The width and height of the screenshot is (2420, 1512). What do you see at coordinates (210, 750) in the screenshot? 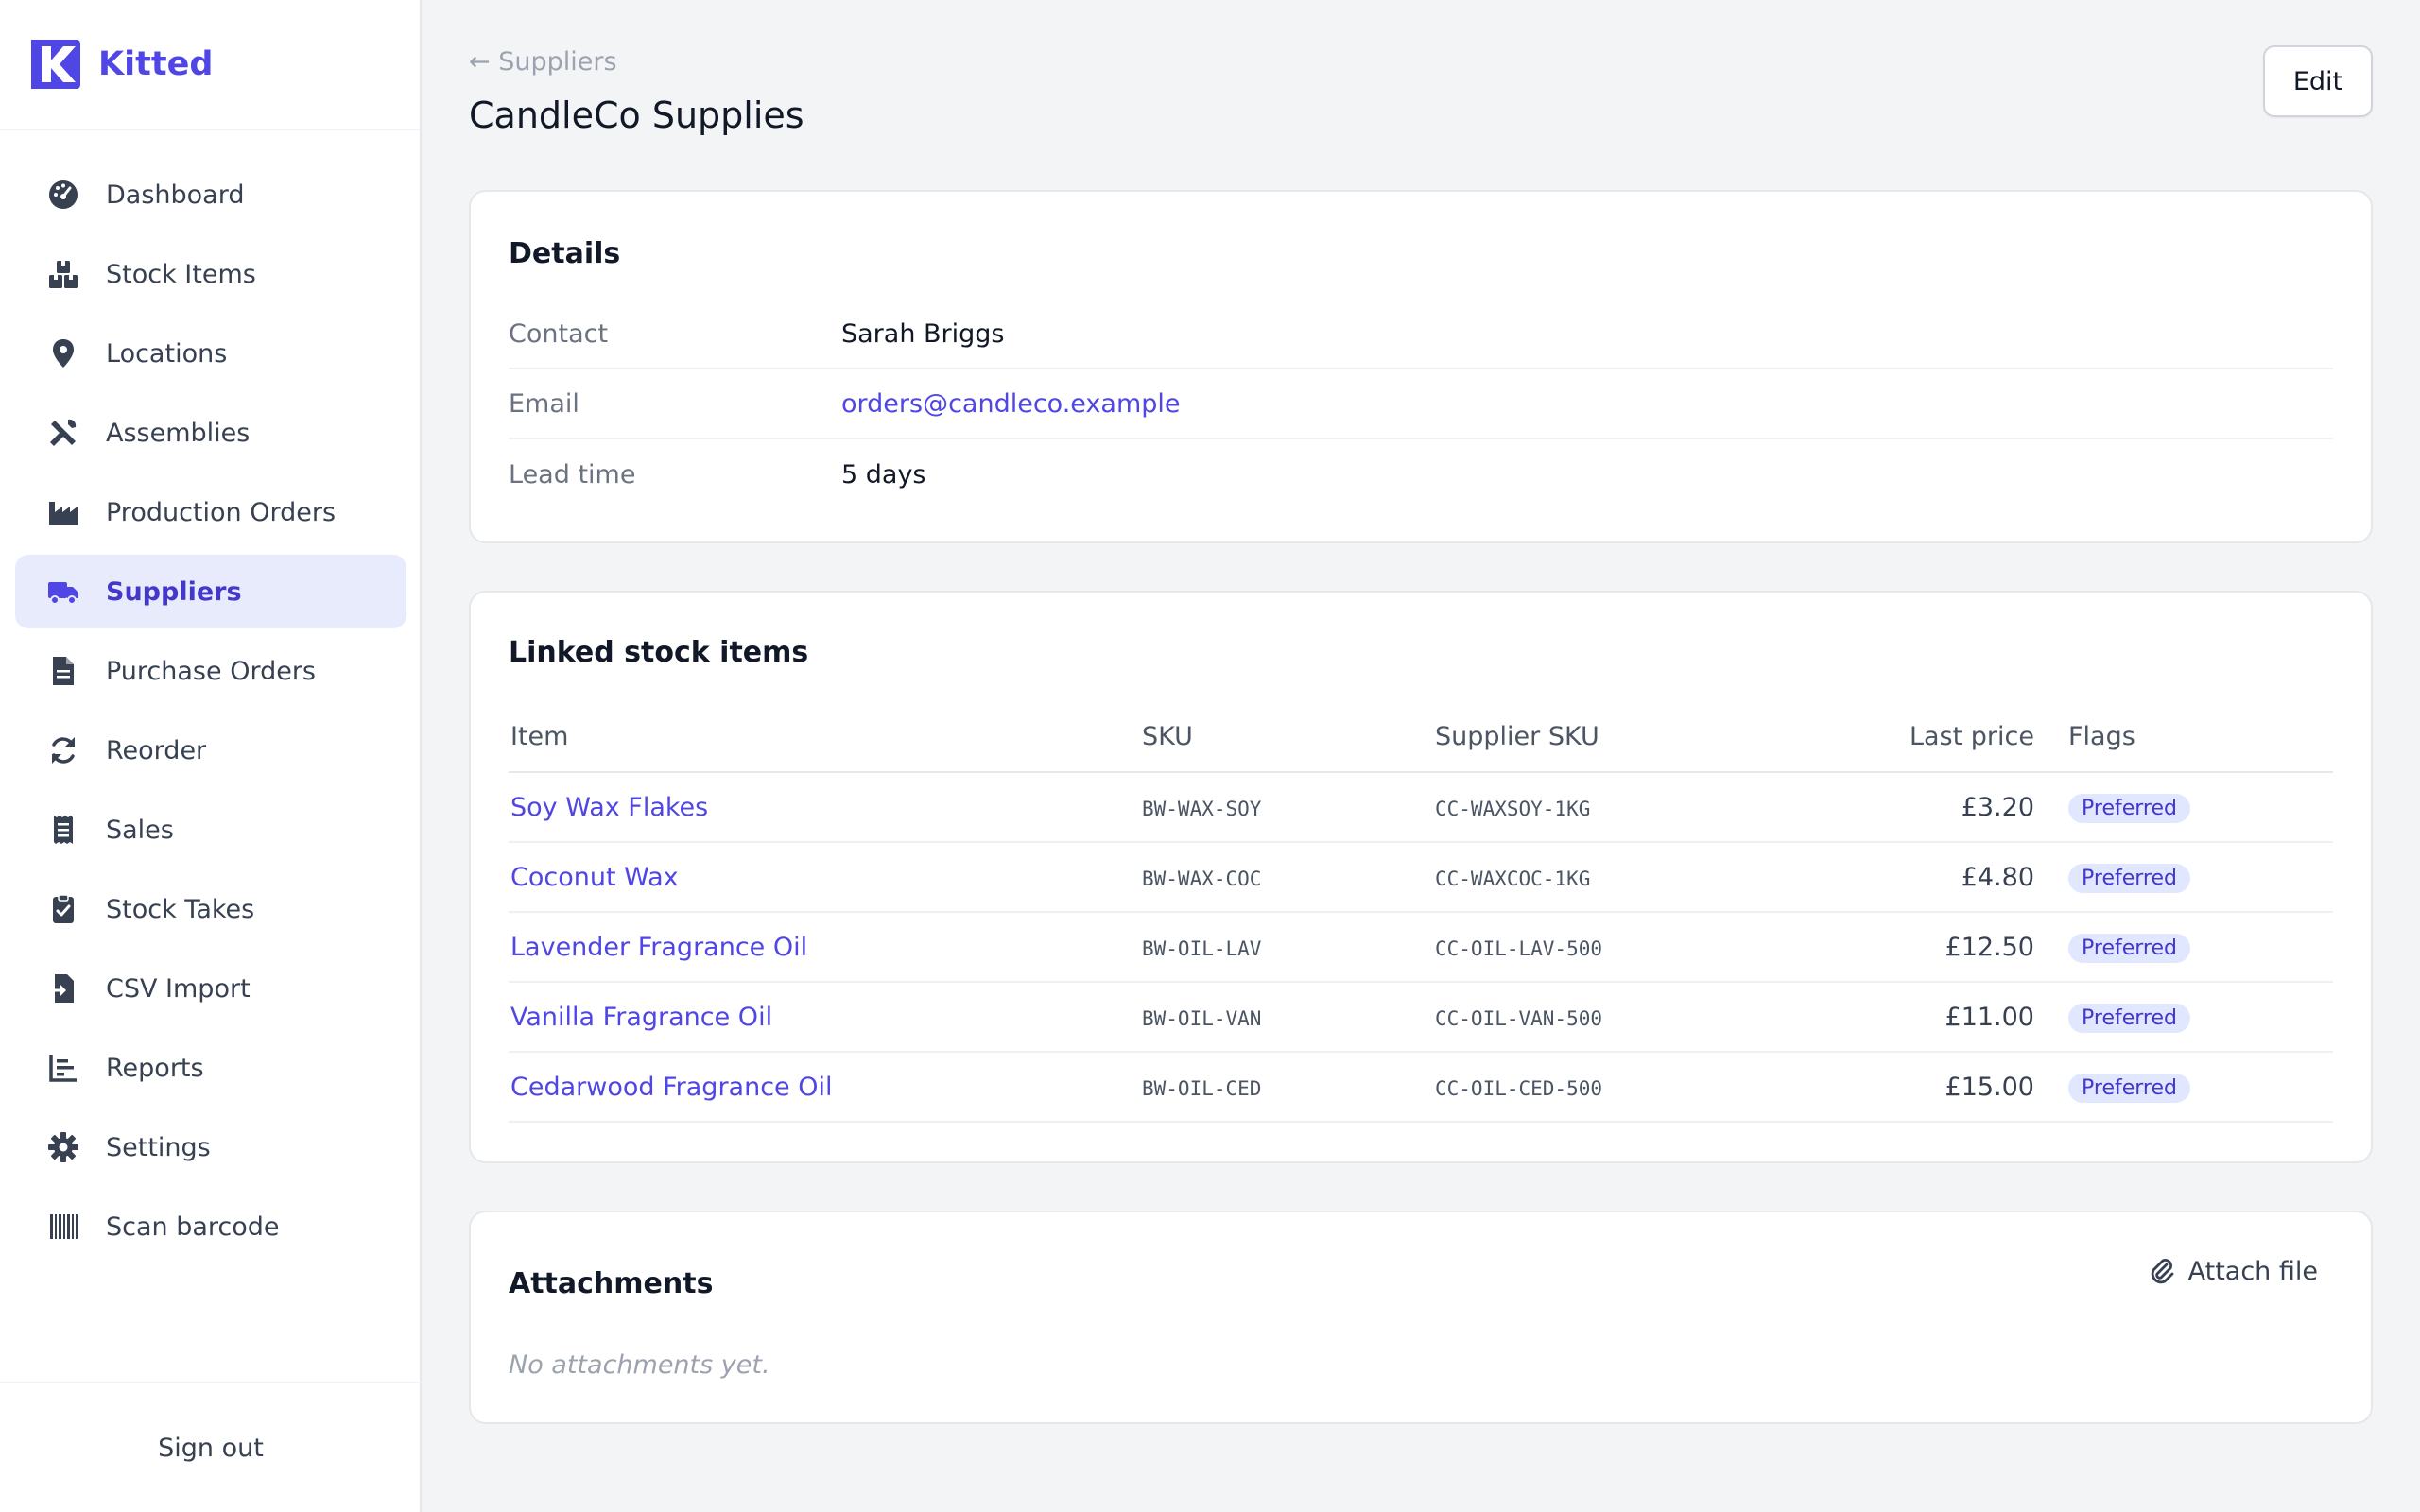
I see `sidebar-item-reorder: Reorder` at bounding box center [210, 750].